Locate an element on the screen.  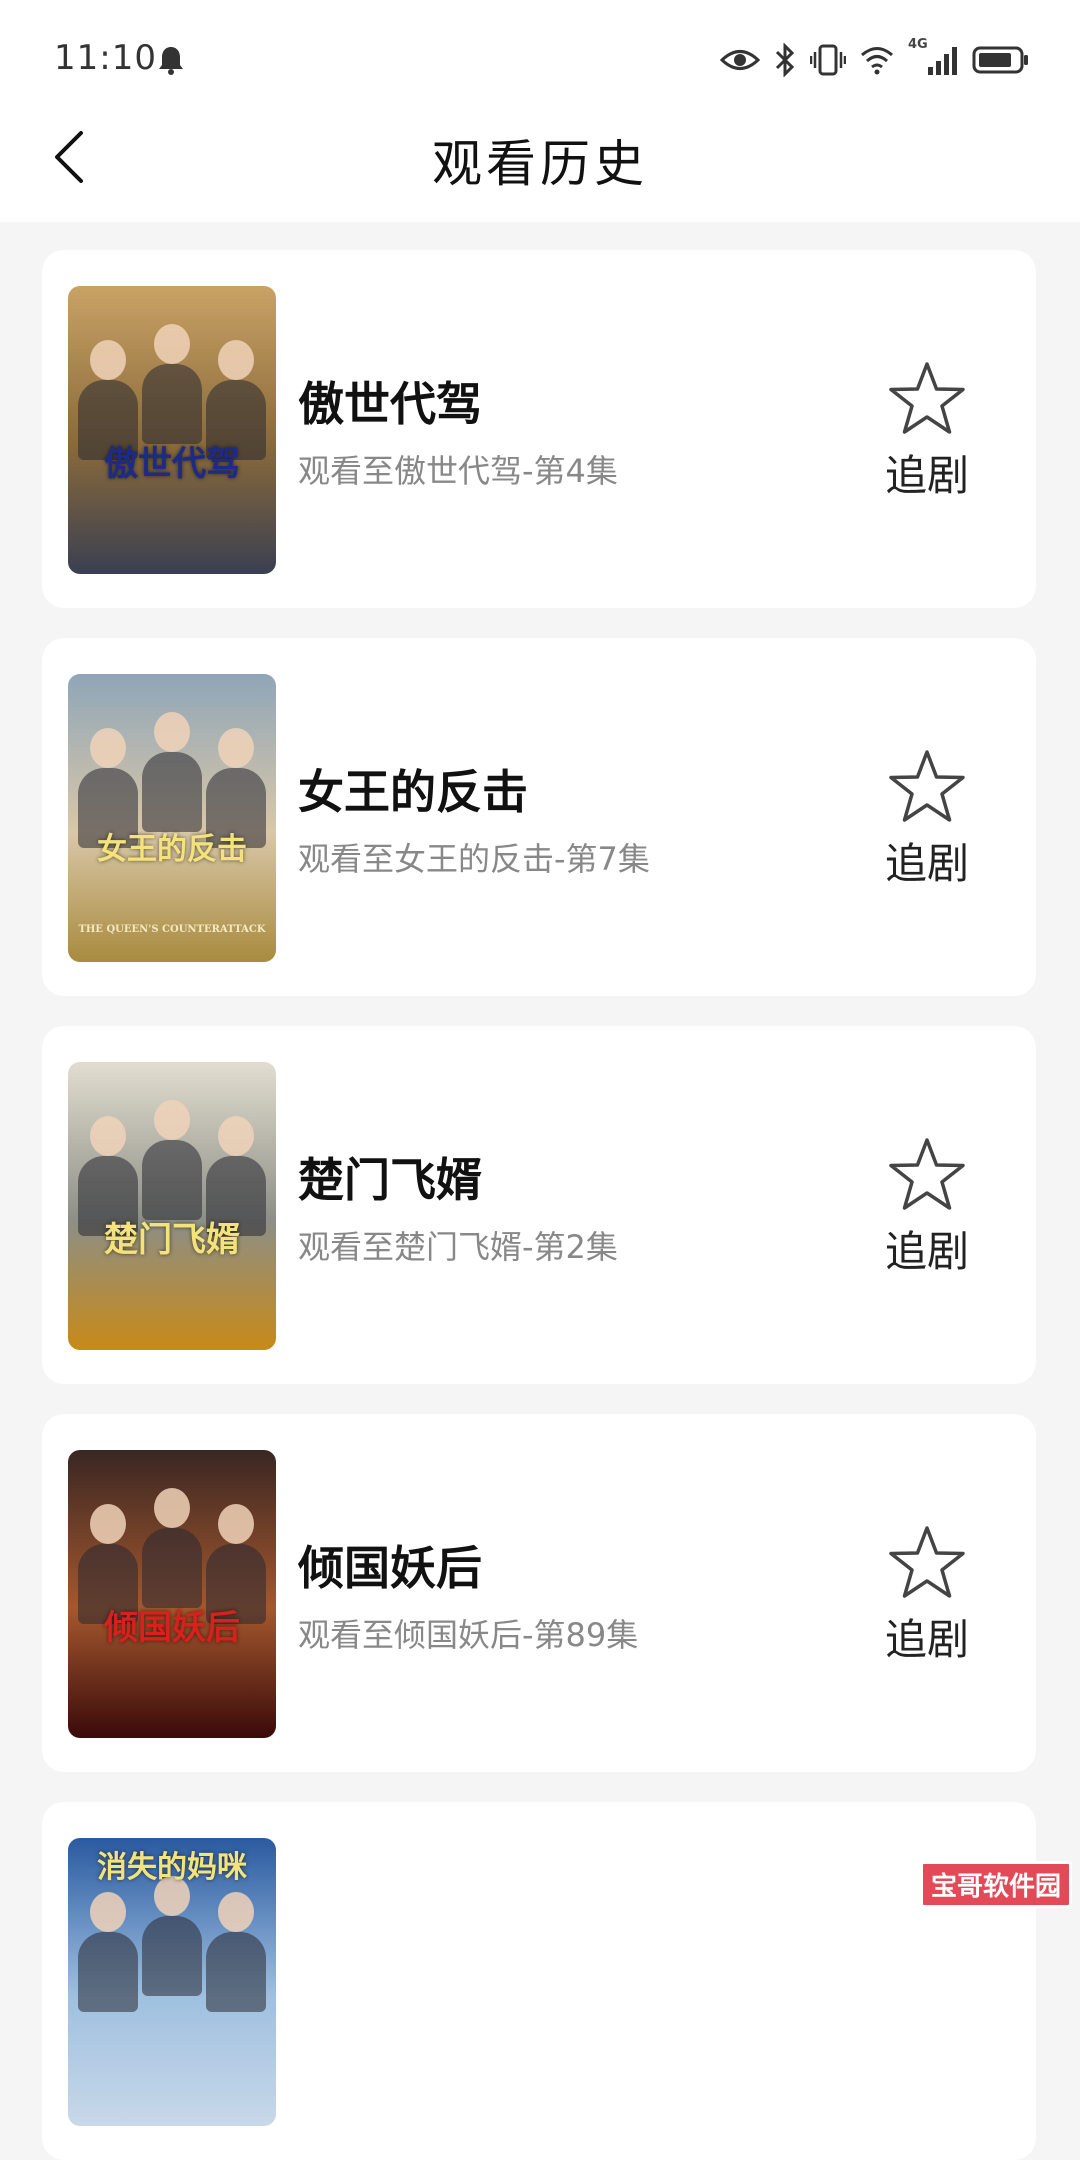
watermark: 宝哥软件园 is located at coordinates (996, 1884).